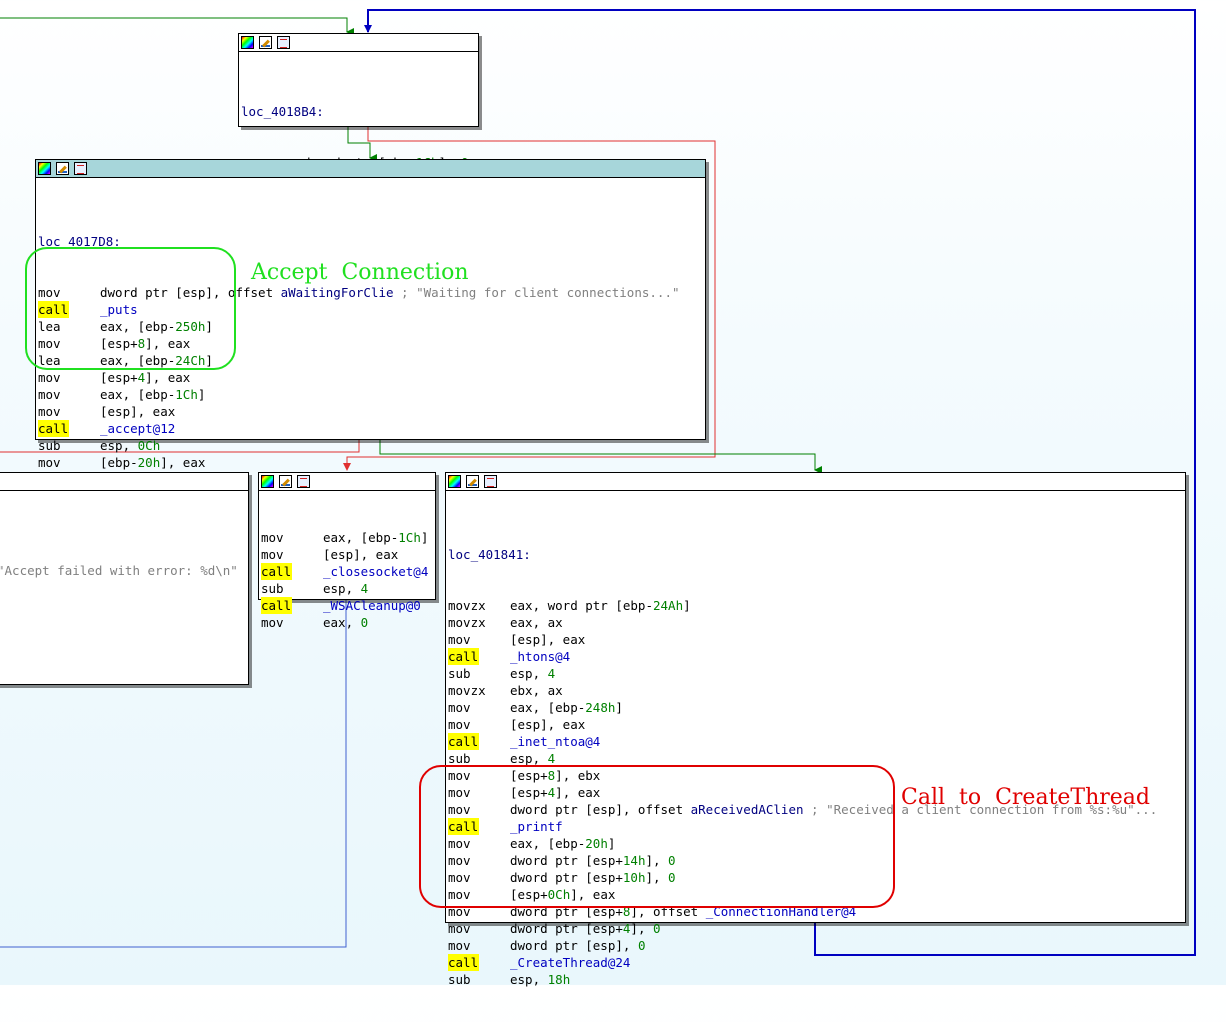  What do you see at coordinates (370, 462) in the screenshot?
I see `asm-line: mov [ebp- 20h], eax` at bounding box center [370, 462].